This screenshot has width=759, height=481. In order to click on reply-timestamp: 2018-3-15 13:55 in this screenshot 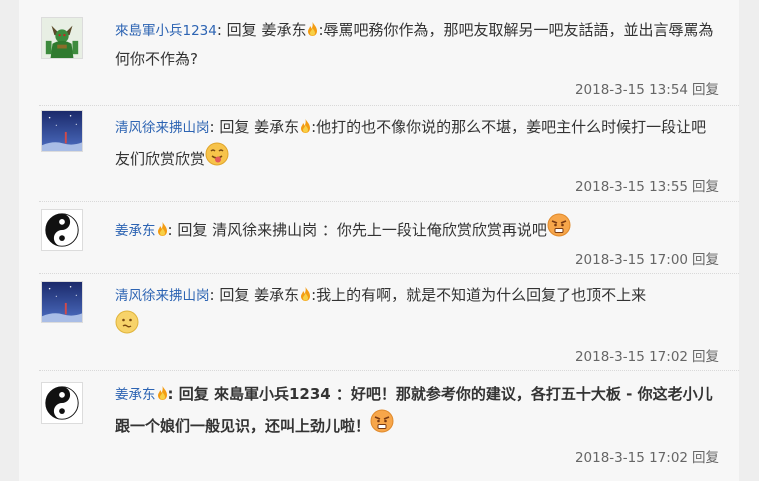, I will do `click(631, 187)`.